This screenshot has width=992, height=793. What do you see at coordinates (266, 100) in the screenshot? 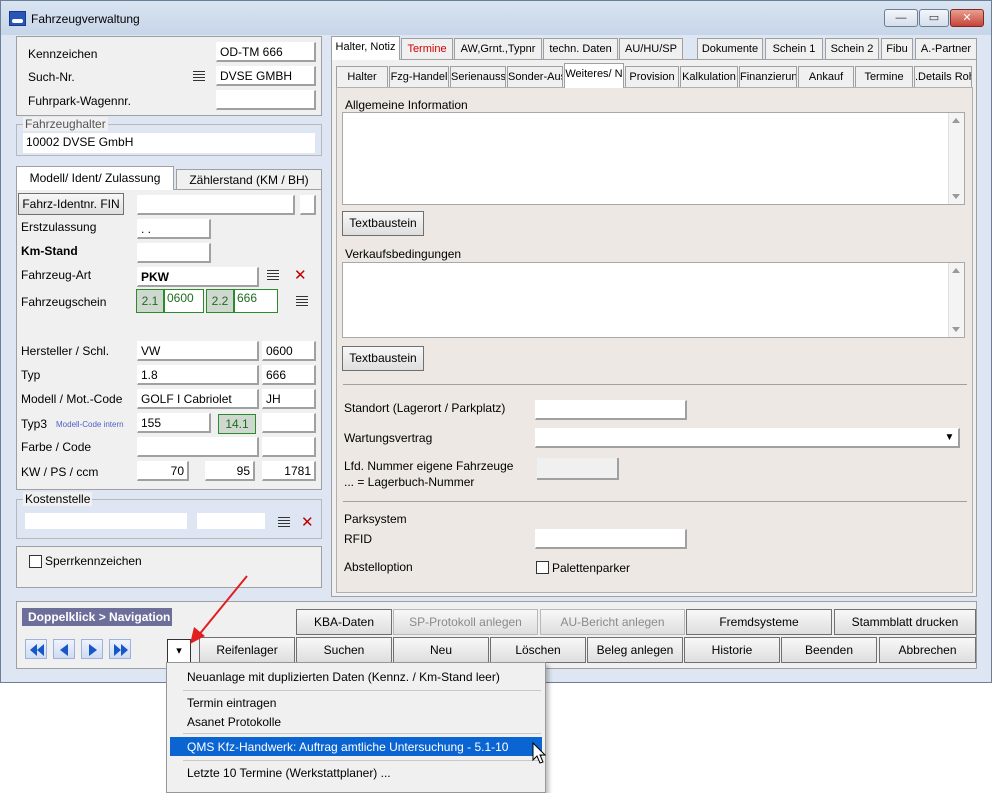
I see `fuhrpark-field` at bounding box center [266, 100].